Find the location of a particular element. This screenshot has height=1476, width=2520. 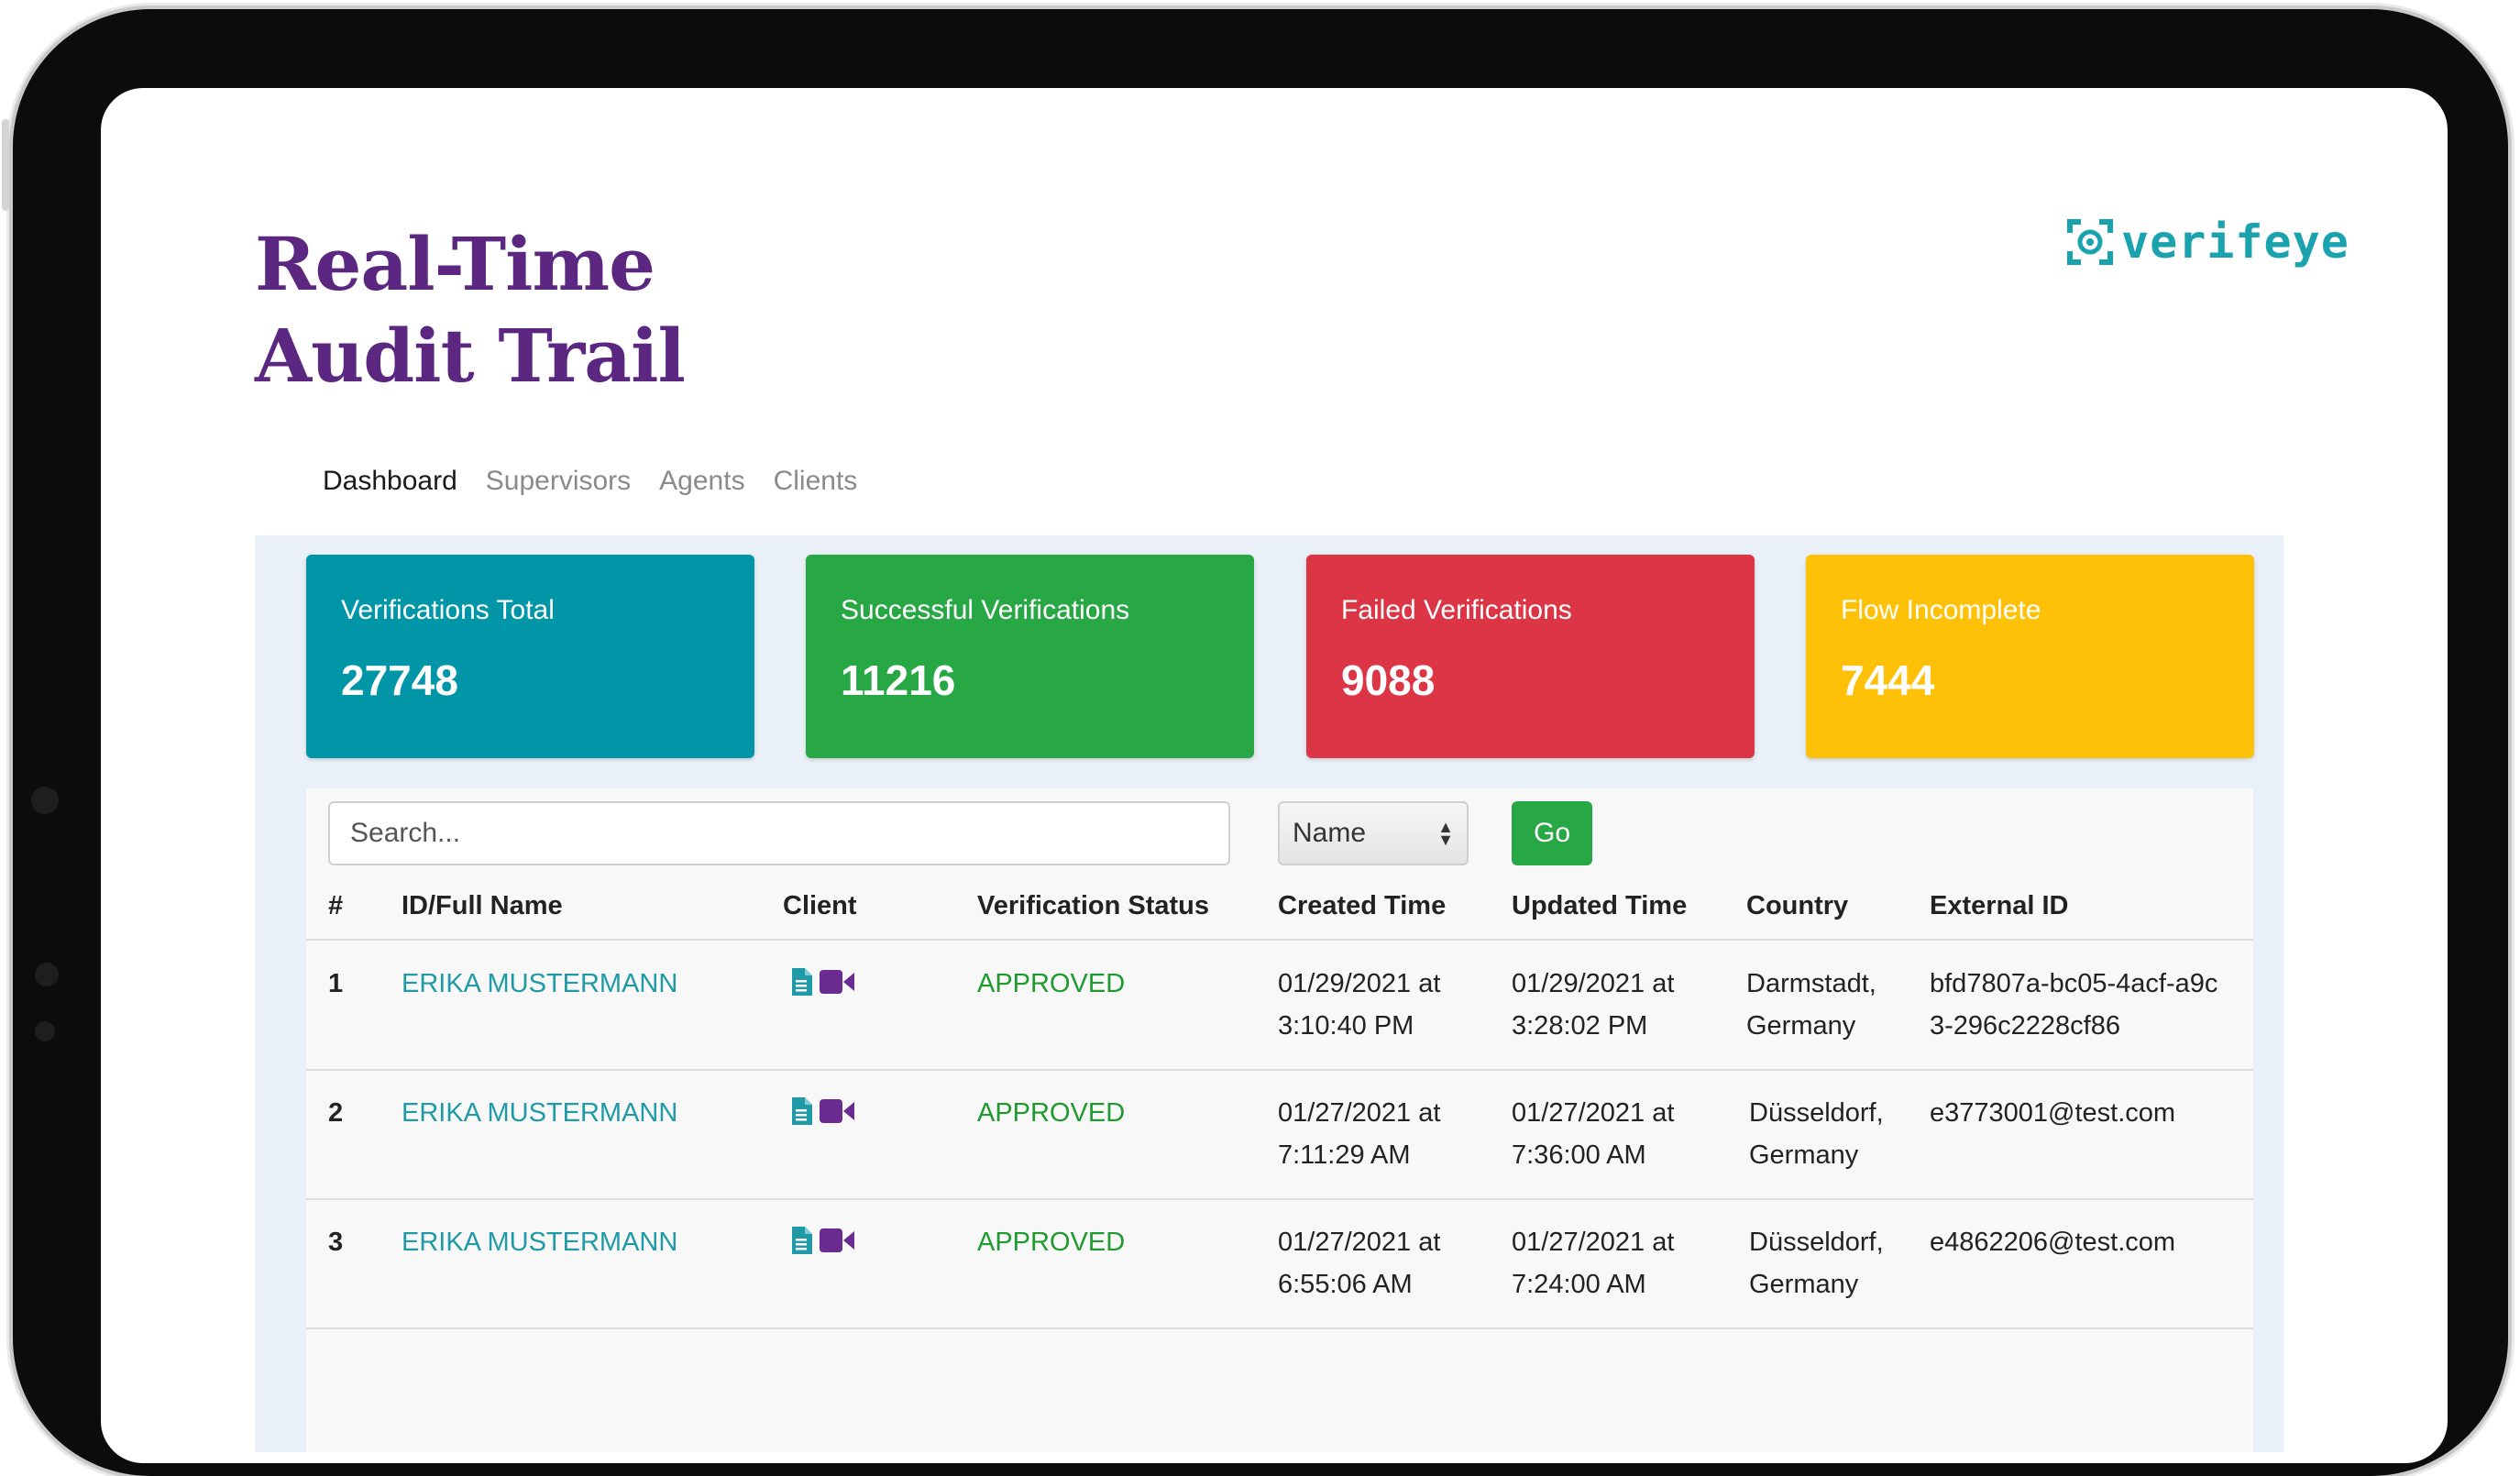

stat-value: 7444 is located at coordinates (1888, 680).